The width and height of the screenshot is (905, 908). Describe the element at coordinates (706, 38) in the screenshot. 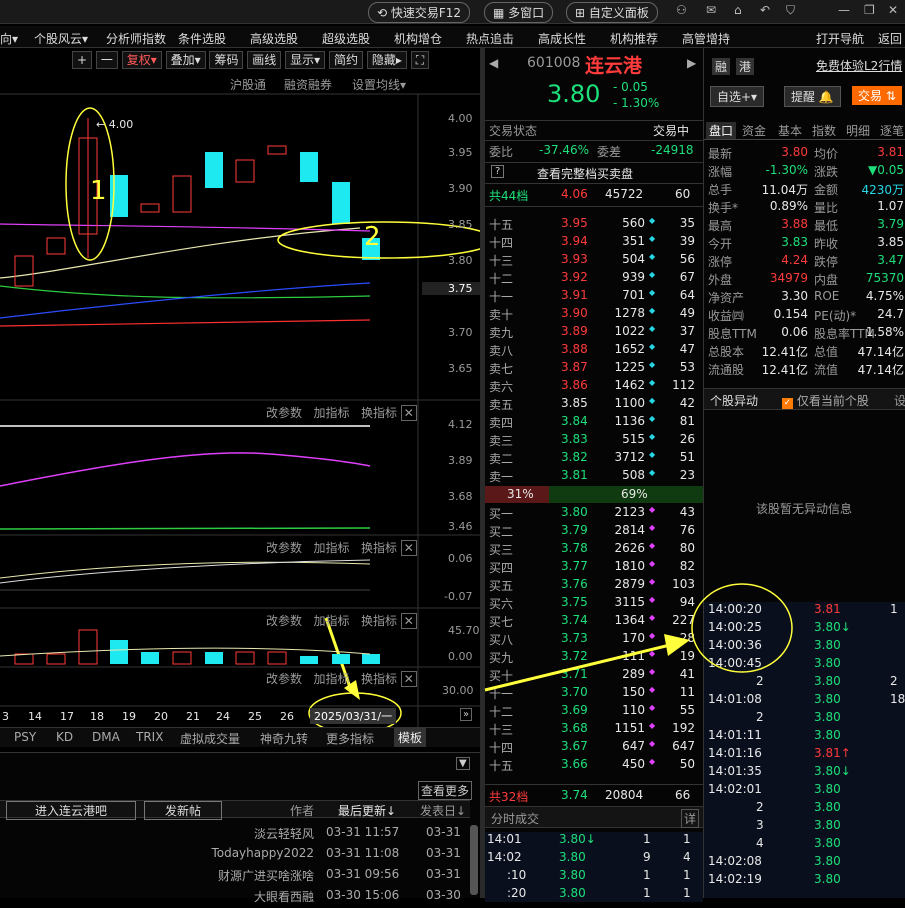

I see `menu-item: 高管增持` at that location.